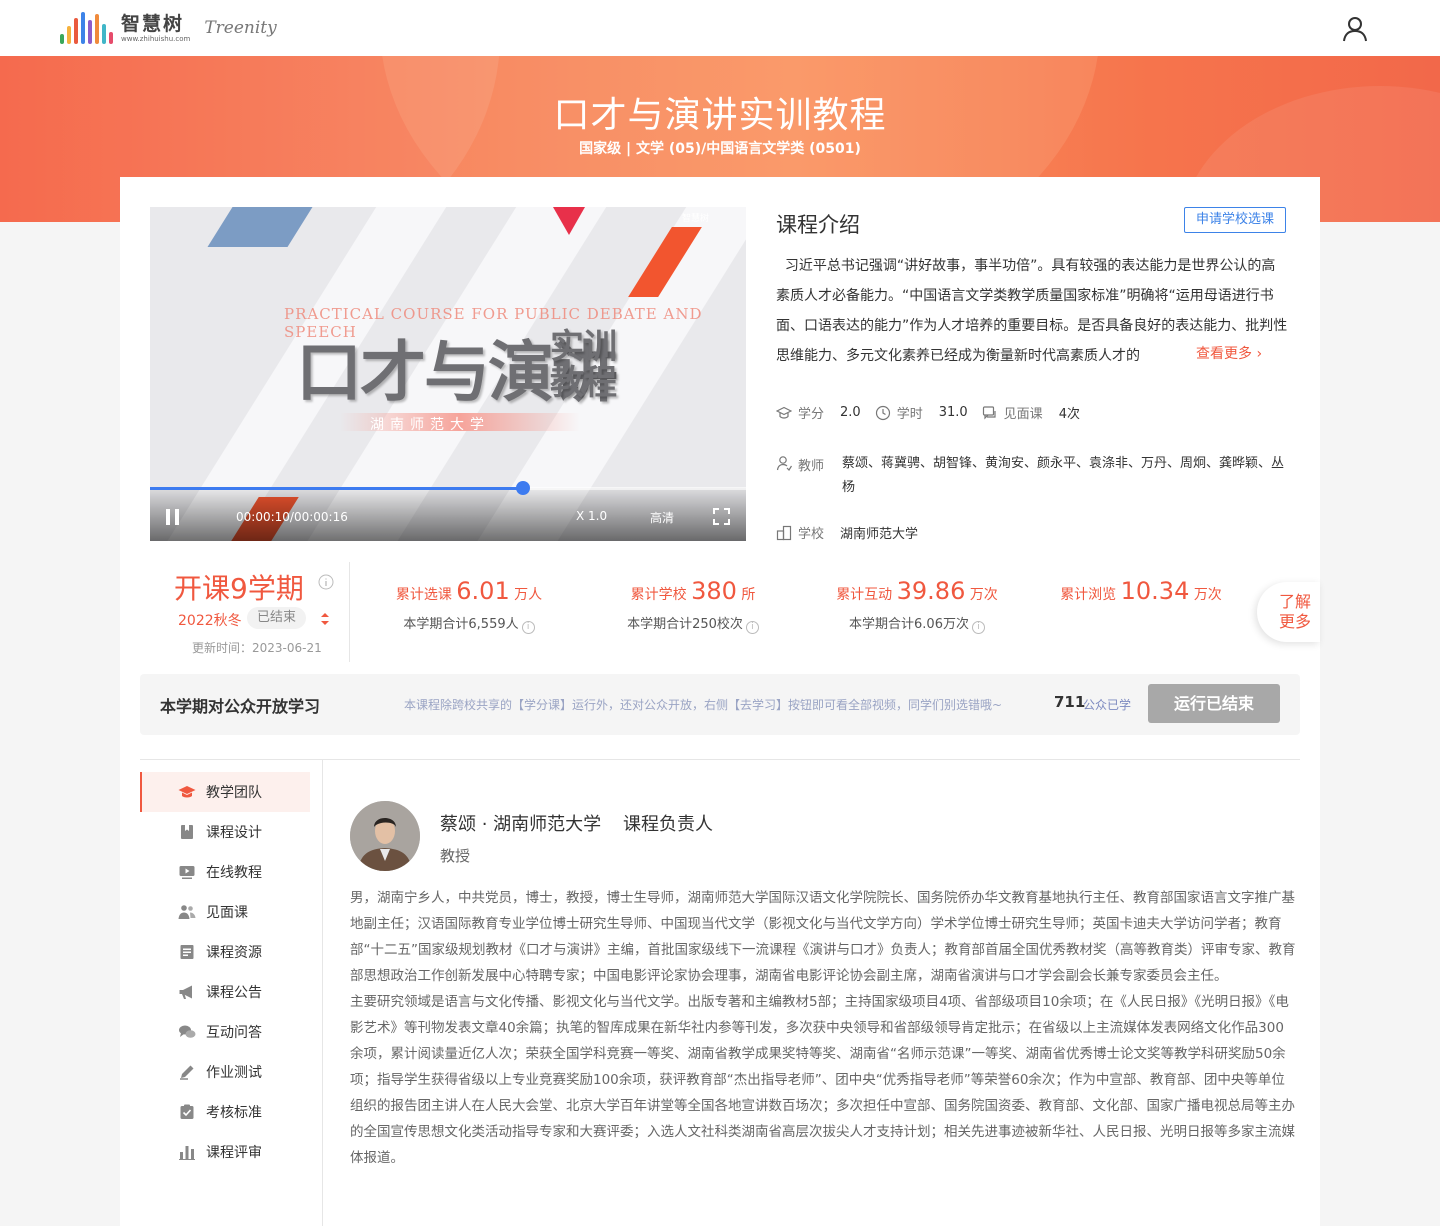 The height and width of the screenshot is (1226, 1440). Describe the element at coordinates (234, 1073) in the screenshot. I see `sidebar-item-label: 作业测试` at that location.